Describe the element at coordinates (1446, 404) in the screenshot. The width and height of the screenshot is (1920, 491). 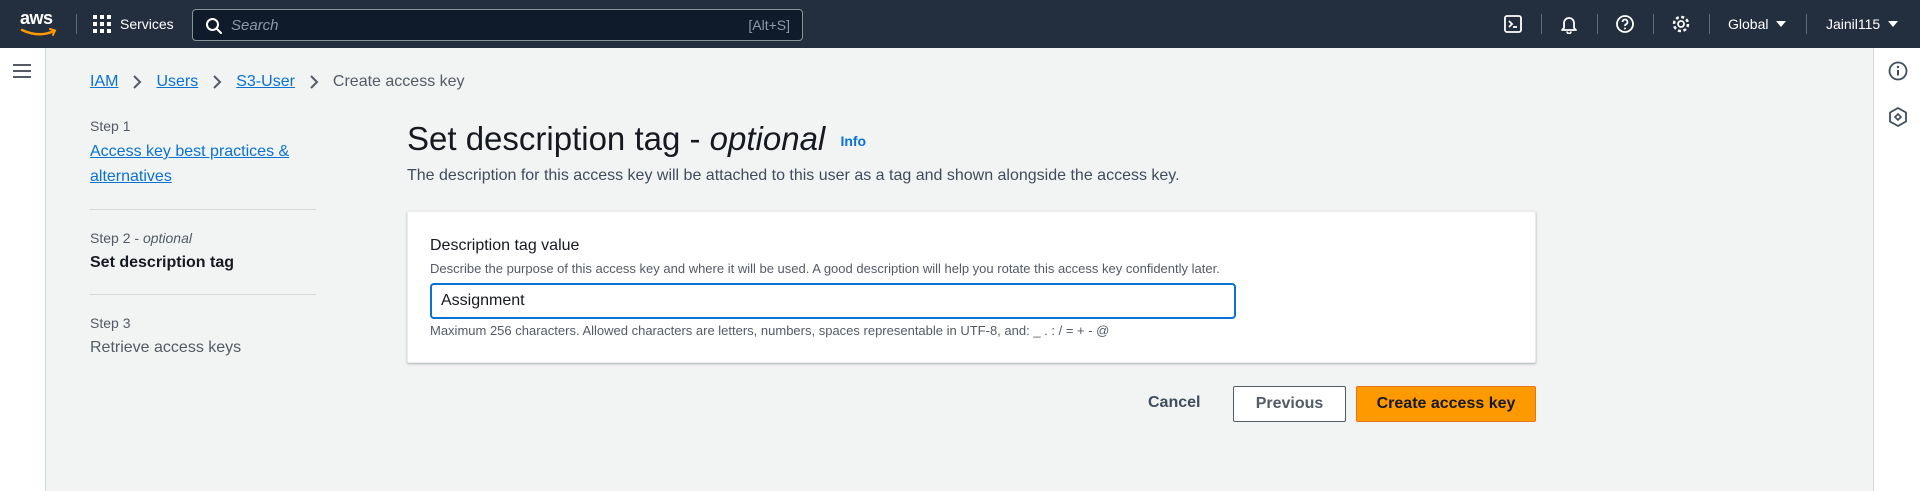
I see `create-access-key-button: Create access key` at that location.